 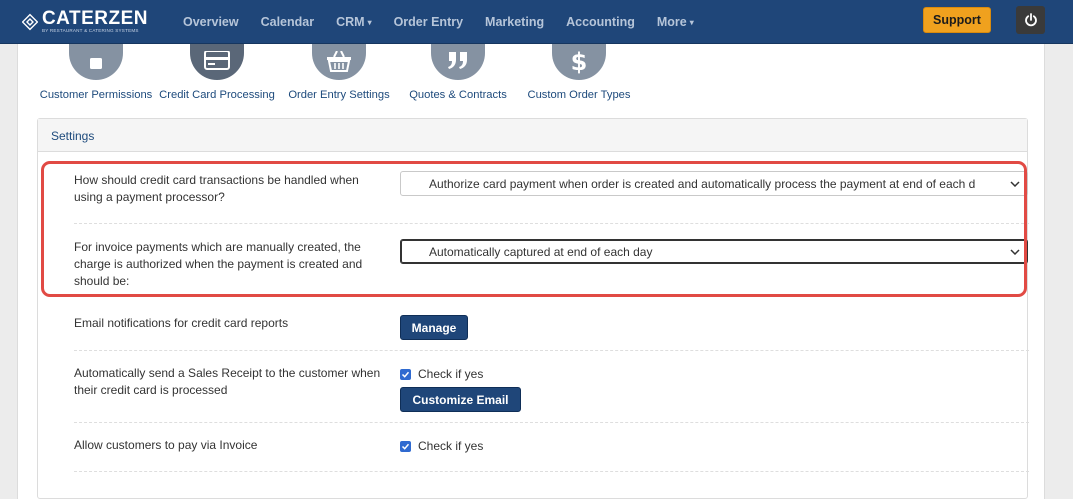 What do you see at coordinates (339, 61) in the screenshot?
I see `basket-icon` at bounding box center [339, 61].